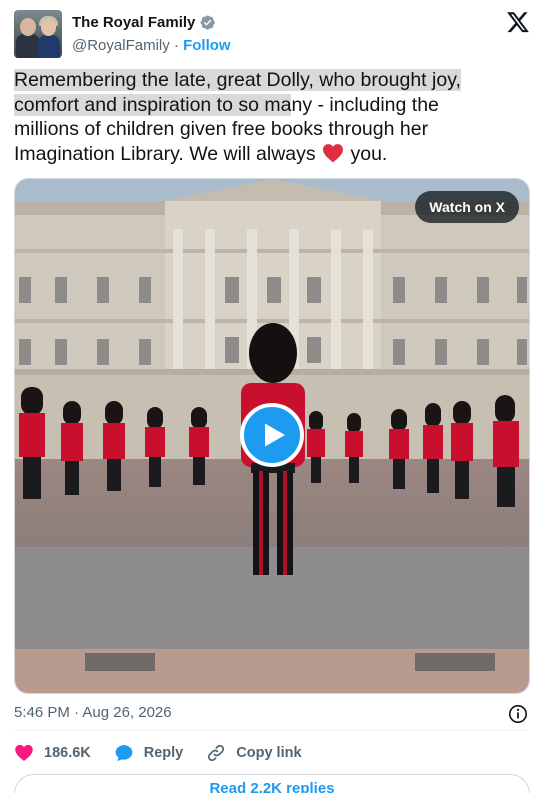 The image size is (548, 793). I want to click on play-icon, so click(275, 435).